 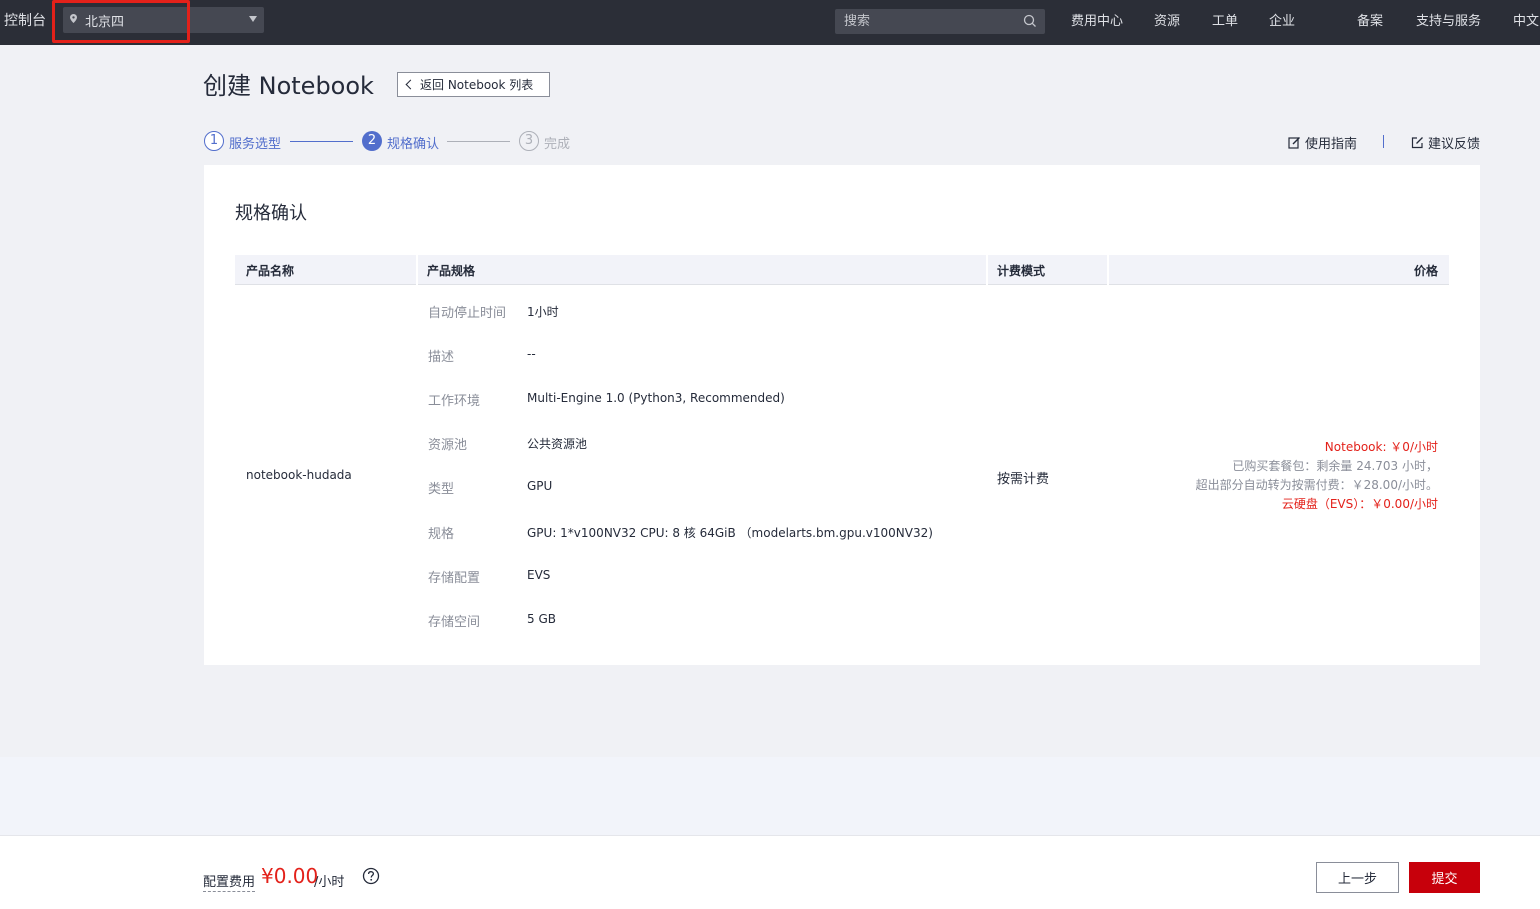 What do you see at coordinates (1381, 447) in the screenshot?
I see `price-notebook: Notebook: ￥0/小时` at bounding box center [1381, 447].